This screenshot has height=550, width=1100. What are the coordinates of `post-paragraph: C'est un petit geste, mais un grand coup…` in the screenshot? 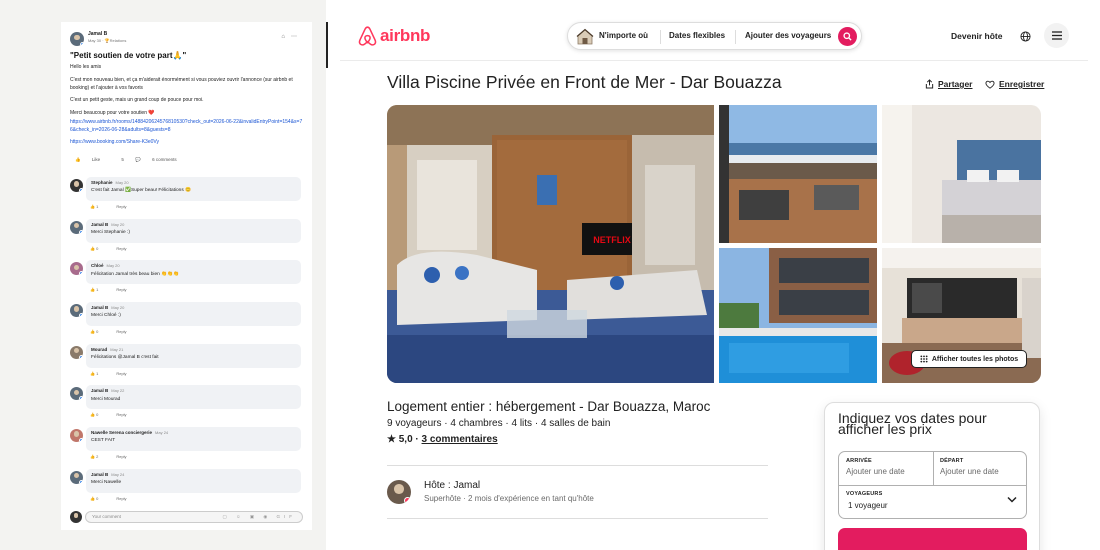 It's located at (137, 100).